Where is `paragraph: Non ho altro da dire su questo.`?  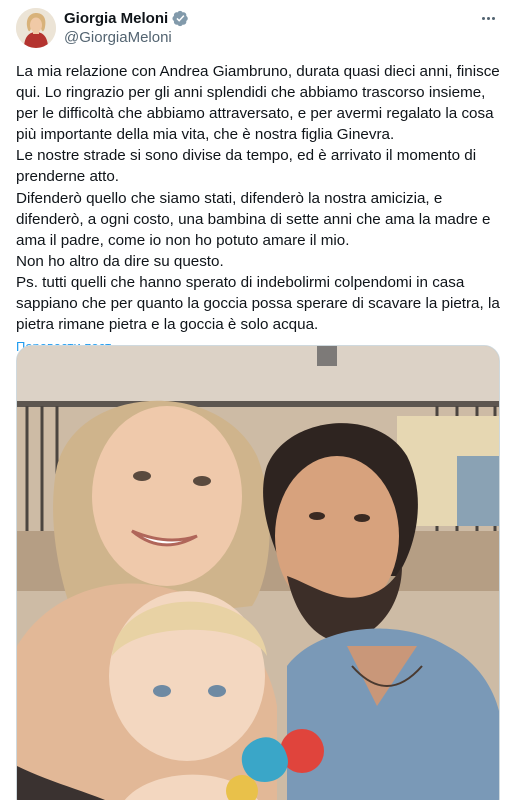 paragraph: Non ho altro da dire su questo. is located at coordinates (120, 261).